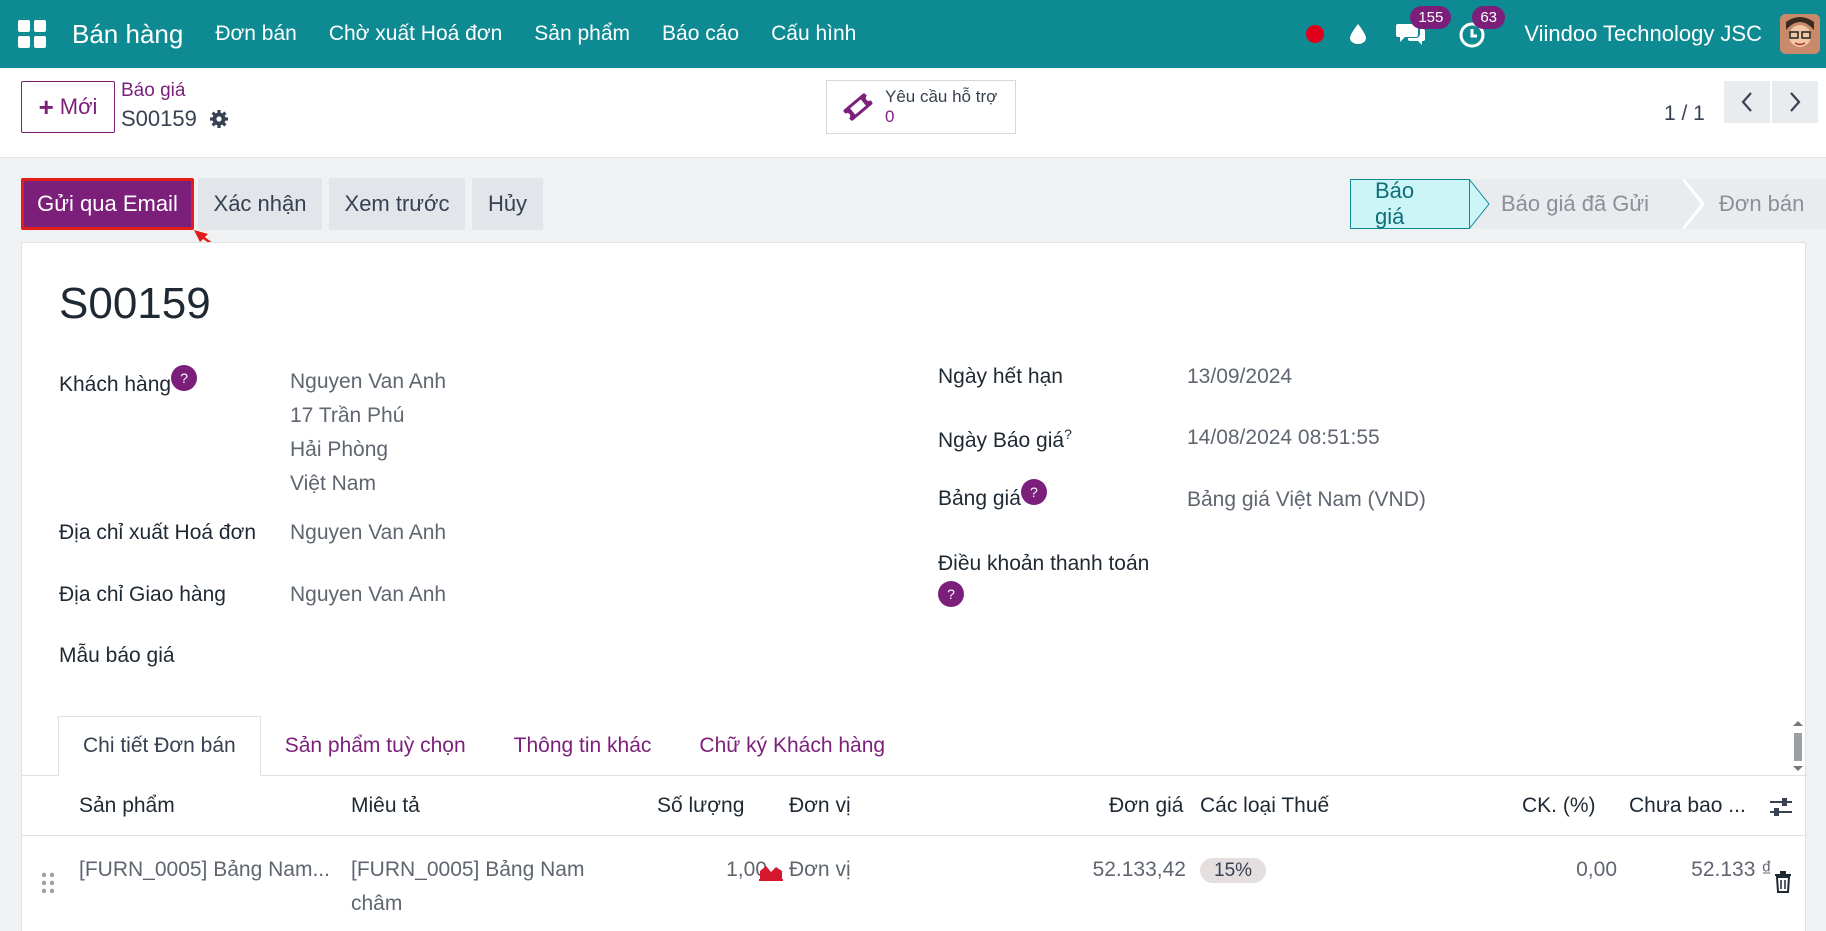 The height and width of the screenshot is (931, 1826). Describe the element at coordinates (153, 91) in the screenshot. I see `breadcrumb-quotations: Báo giá` at that location.